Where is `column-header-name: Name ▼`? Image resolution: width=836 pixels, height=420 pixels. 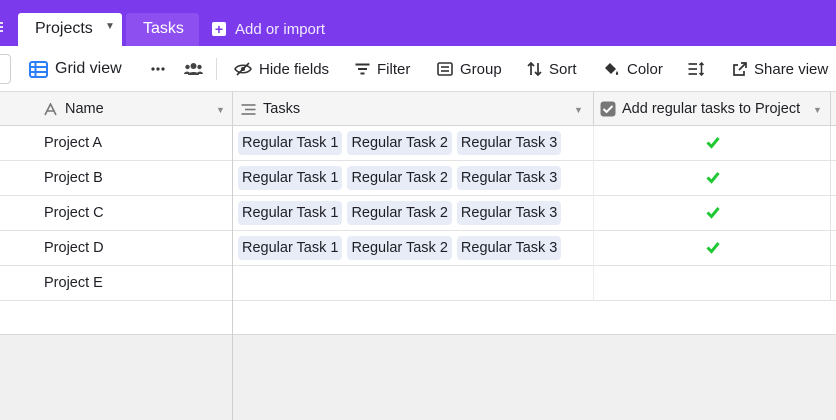
column-header-name: Name ▼ is located at coordinates (138, 109).